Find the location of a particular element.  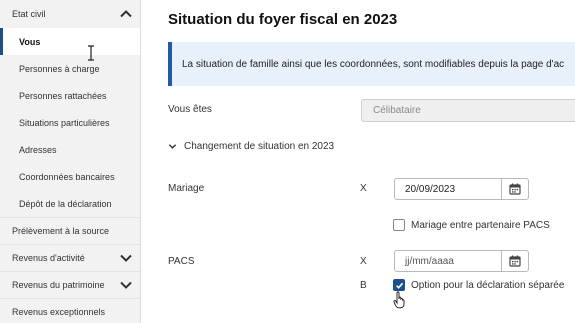

sidebar-item-revenus-activite: Revenus d'activité is located at coordinates (70, 257).